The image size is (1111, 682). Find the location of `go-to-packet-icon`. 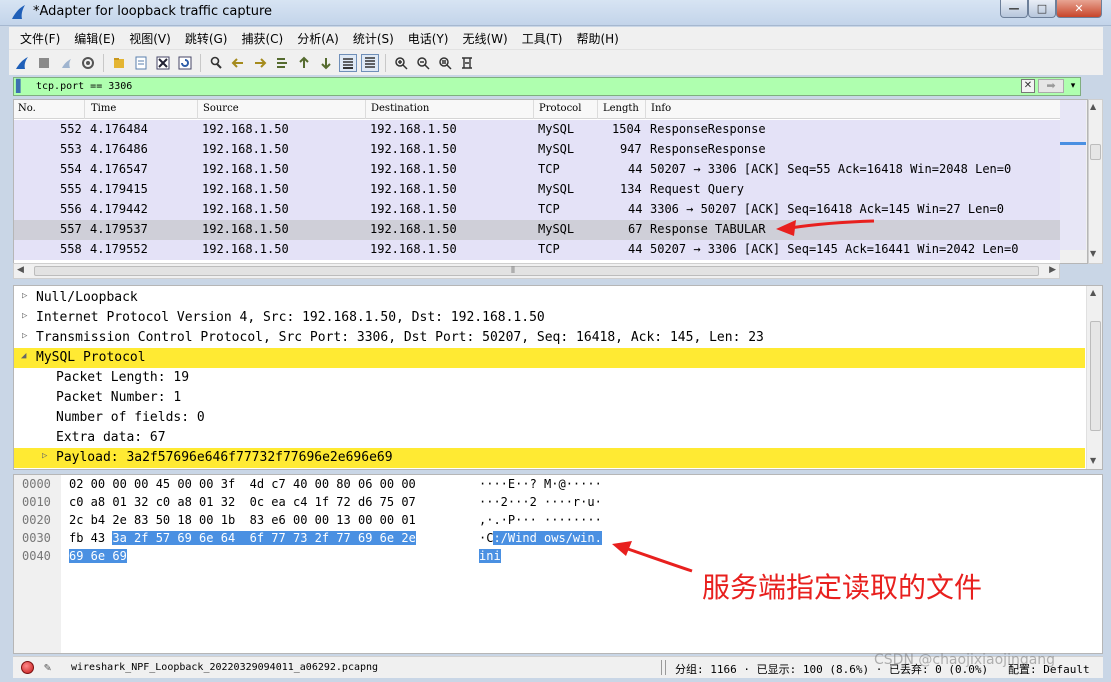

go-to-packet-icon is located at coordinates (282, 63).